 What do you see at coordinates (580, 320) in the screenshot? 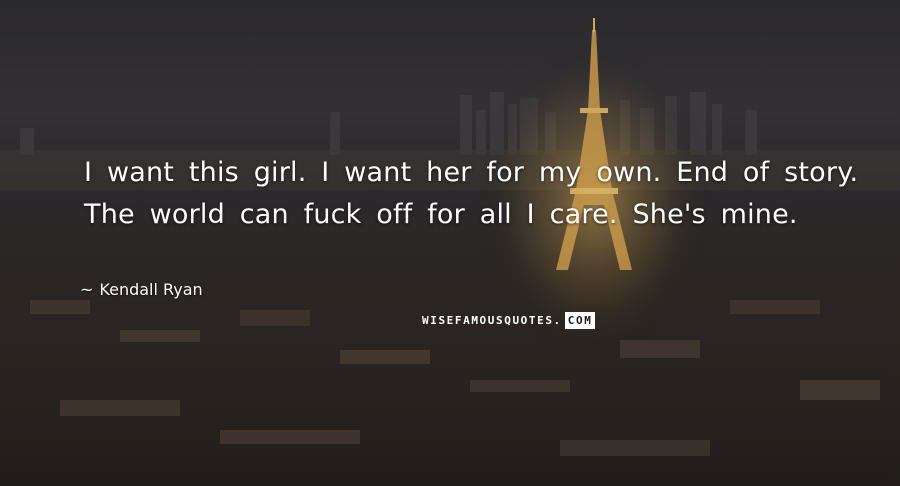
I see `watermark-suffix: COM` at bounding box center [580, 320].